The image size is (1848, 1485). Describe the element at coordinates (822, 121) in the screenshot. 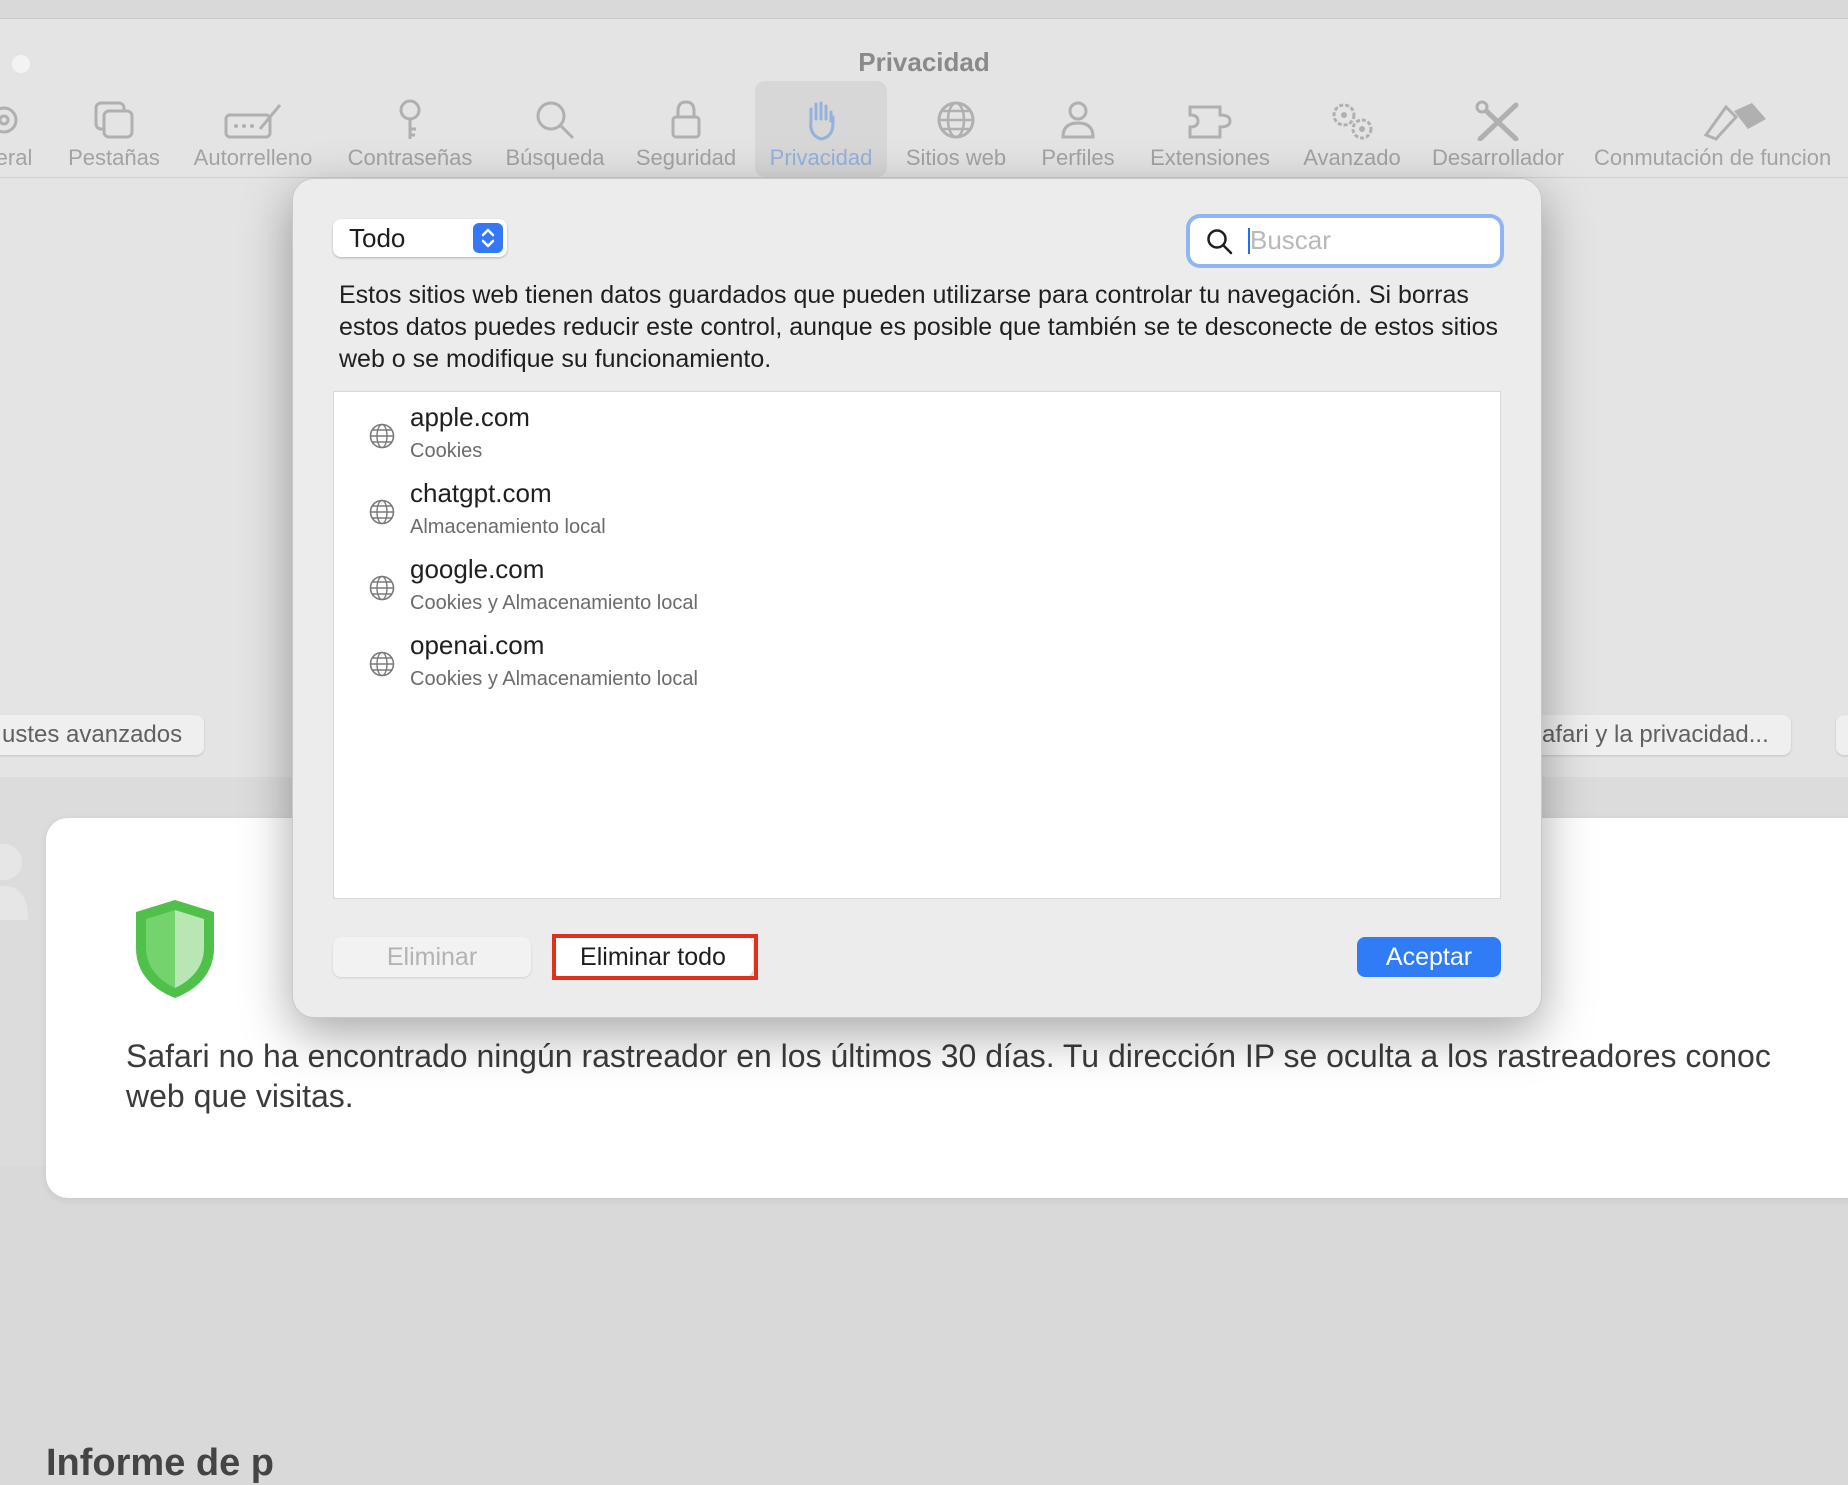

I see `hand-icon` at that location.